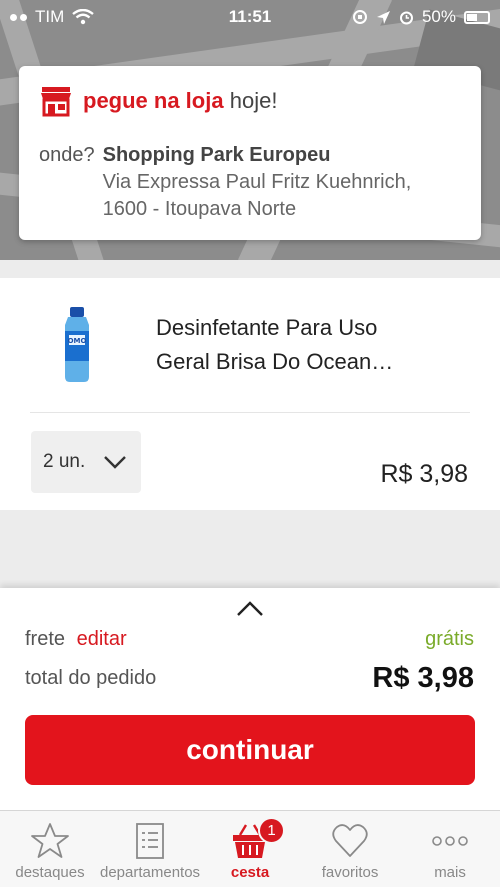 The width and height of the screenshot is (500, 887). I want to click on store-icon, so click(56, 102).